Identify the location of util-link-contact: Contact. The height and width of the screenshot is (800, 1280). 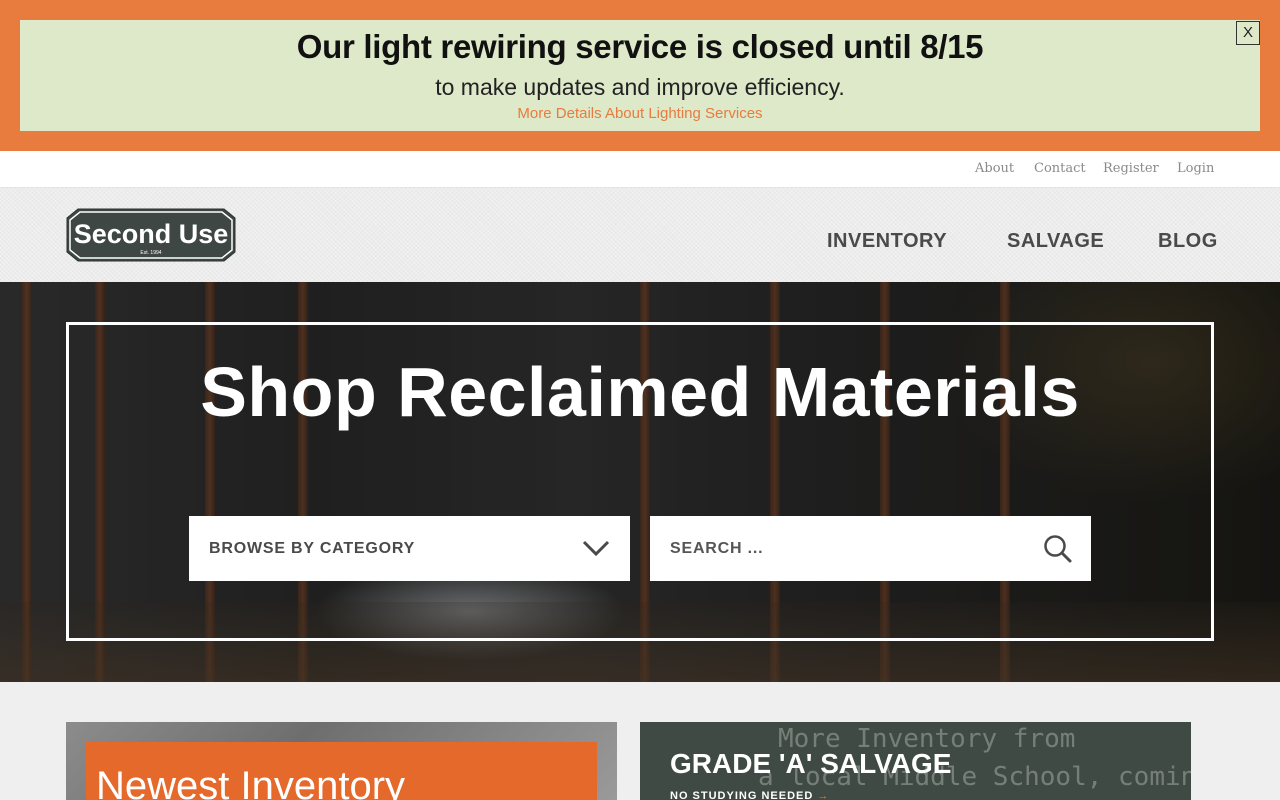
(1060, 168).